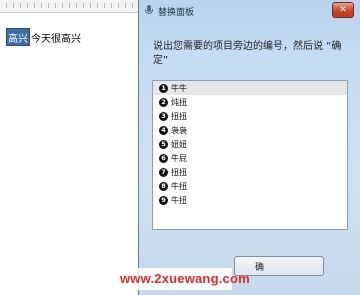  What do you see at coordinates (250, 102) in the screenshot?
I see `list-item: 2 炖扭` at bounding box center [250, 102].